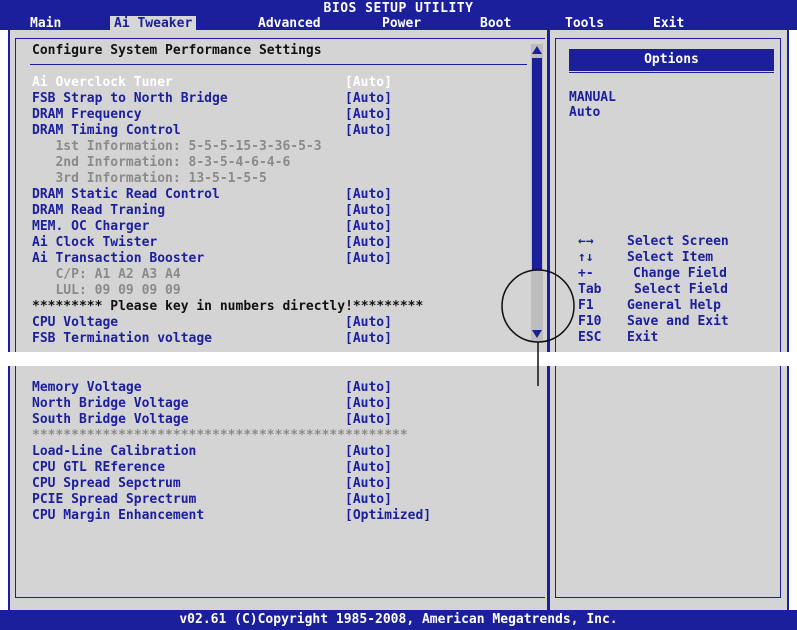  I want to click on inner-bottom-frame, so click(280, 597).